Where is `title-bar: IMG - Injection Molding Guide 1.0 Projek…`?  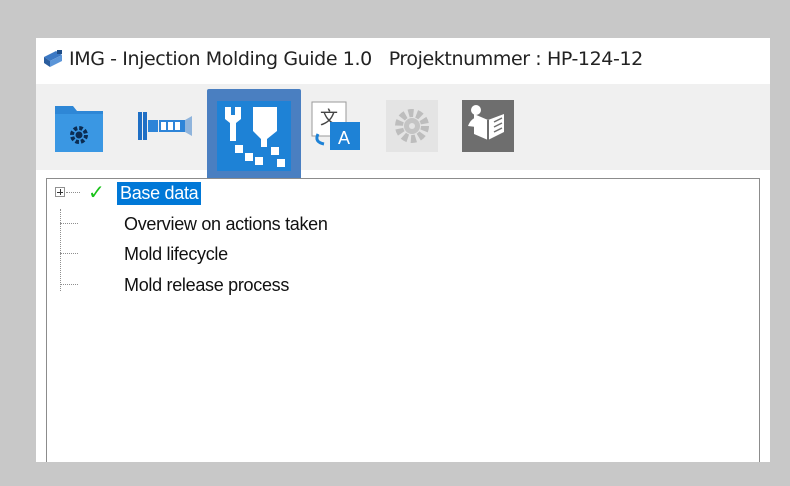 title-bar: IMG - Injection Molding Guide 1.0 Projek… is located at coordinates (403, 61).